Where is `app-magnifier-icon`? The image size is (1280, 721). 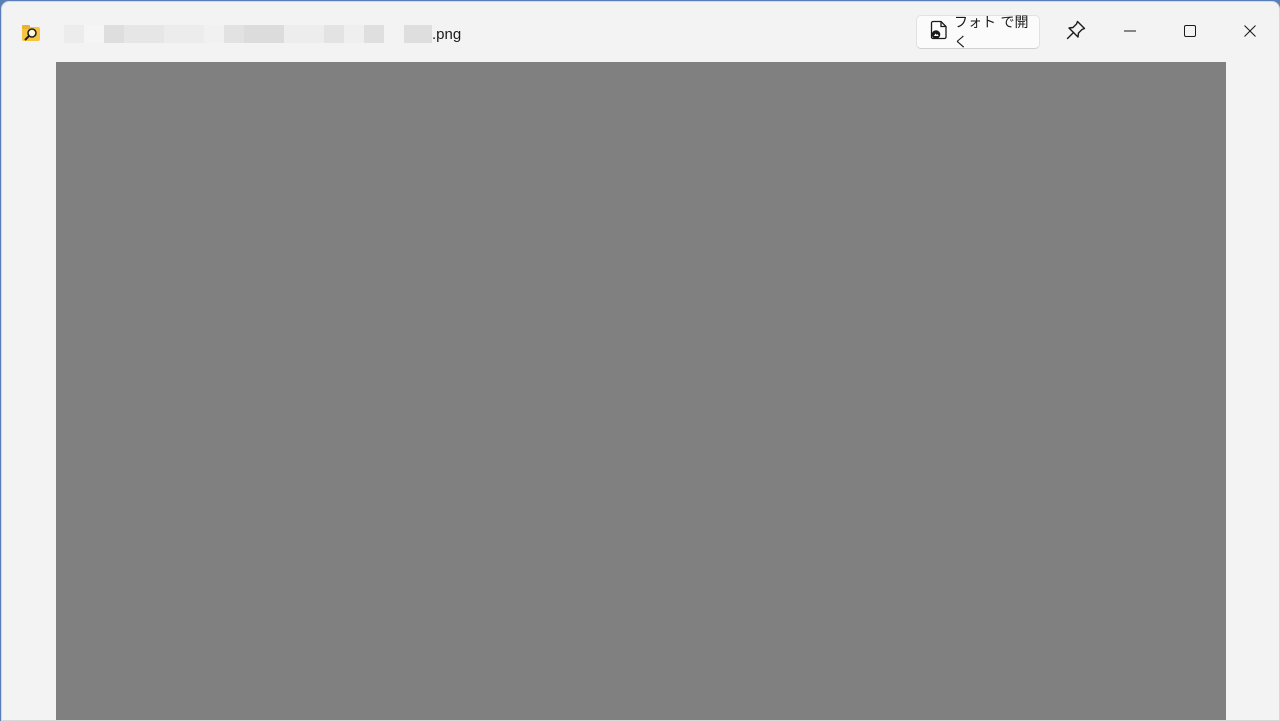 app-magnifier-icon is located at coordinates (32, 33).